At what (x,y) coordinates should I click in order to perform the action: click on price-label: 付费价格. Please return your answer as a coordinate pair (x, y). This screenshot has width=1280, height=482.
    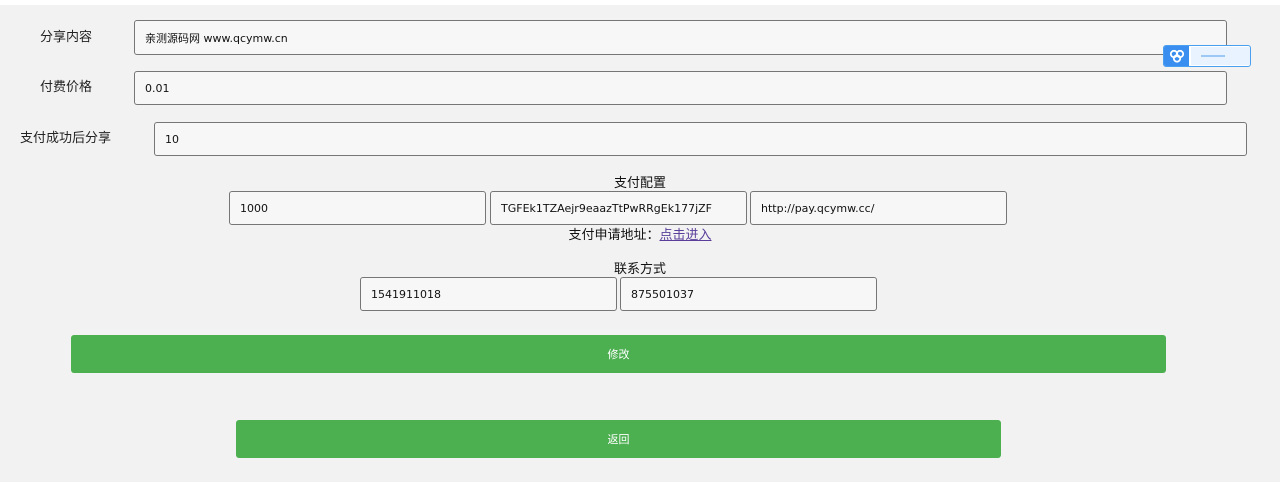
    Looking at the image, I should click on (66, 87).